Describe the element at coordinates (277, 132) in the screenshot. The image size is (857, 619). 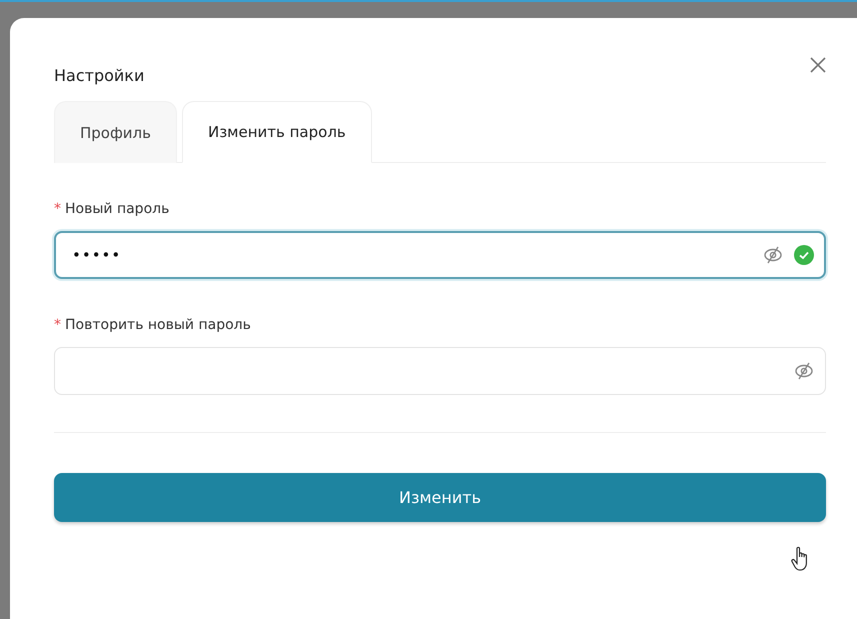
I see `tab: Изменить пароль` at that location.